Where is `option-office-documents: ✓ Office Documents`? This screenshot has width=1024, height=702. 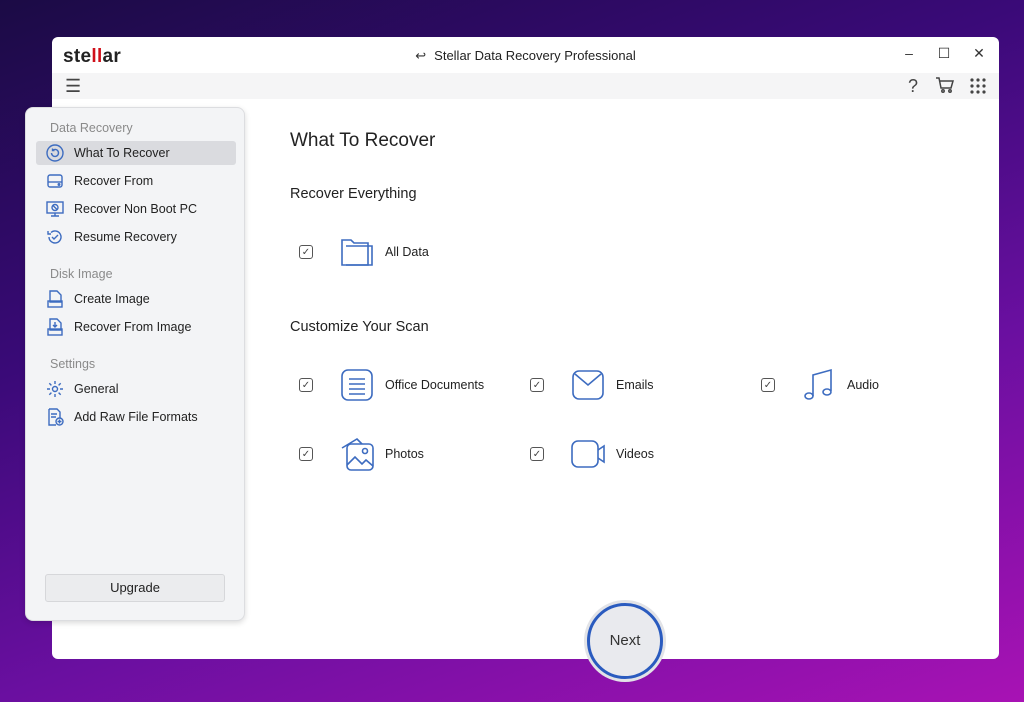
option-office-documents: ✓ Office Documents is located at coordinates (391, 385).